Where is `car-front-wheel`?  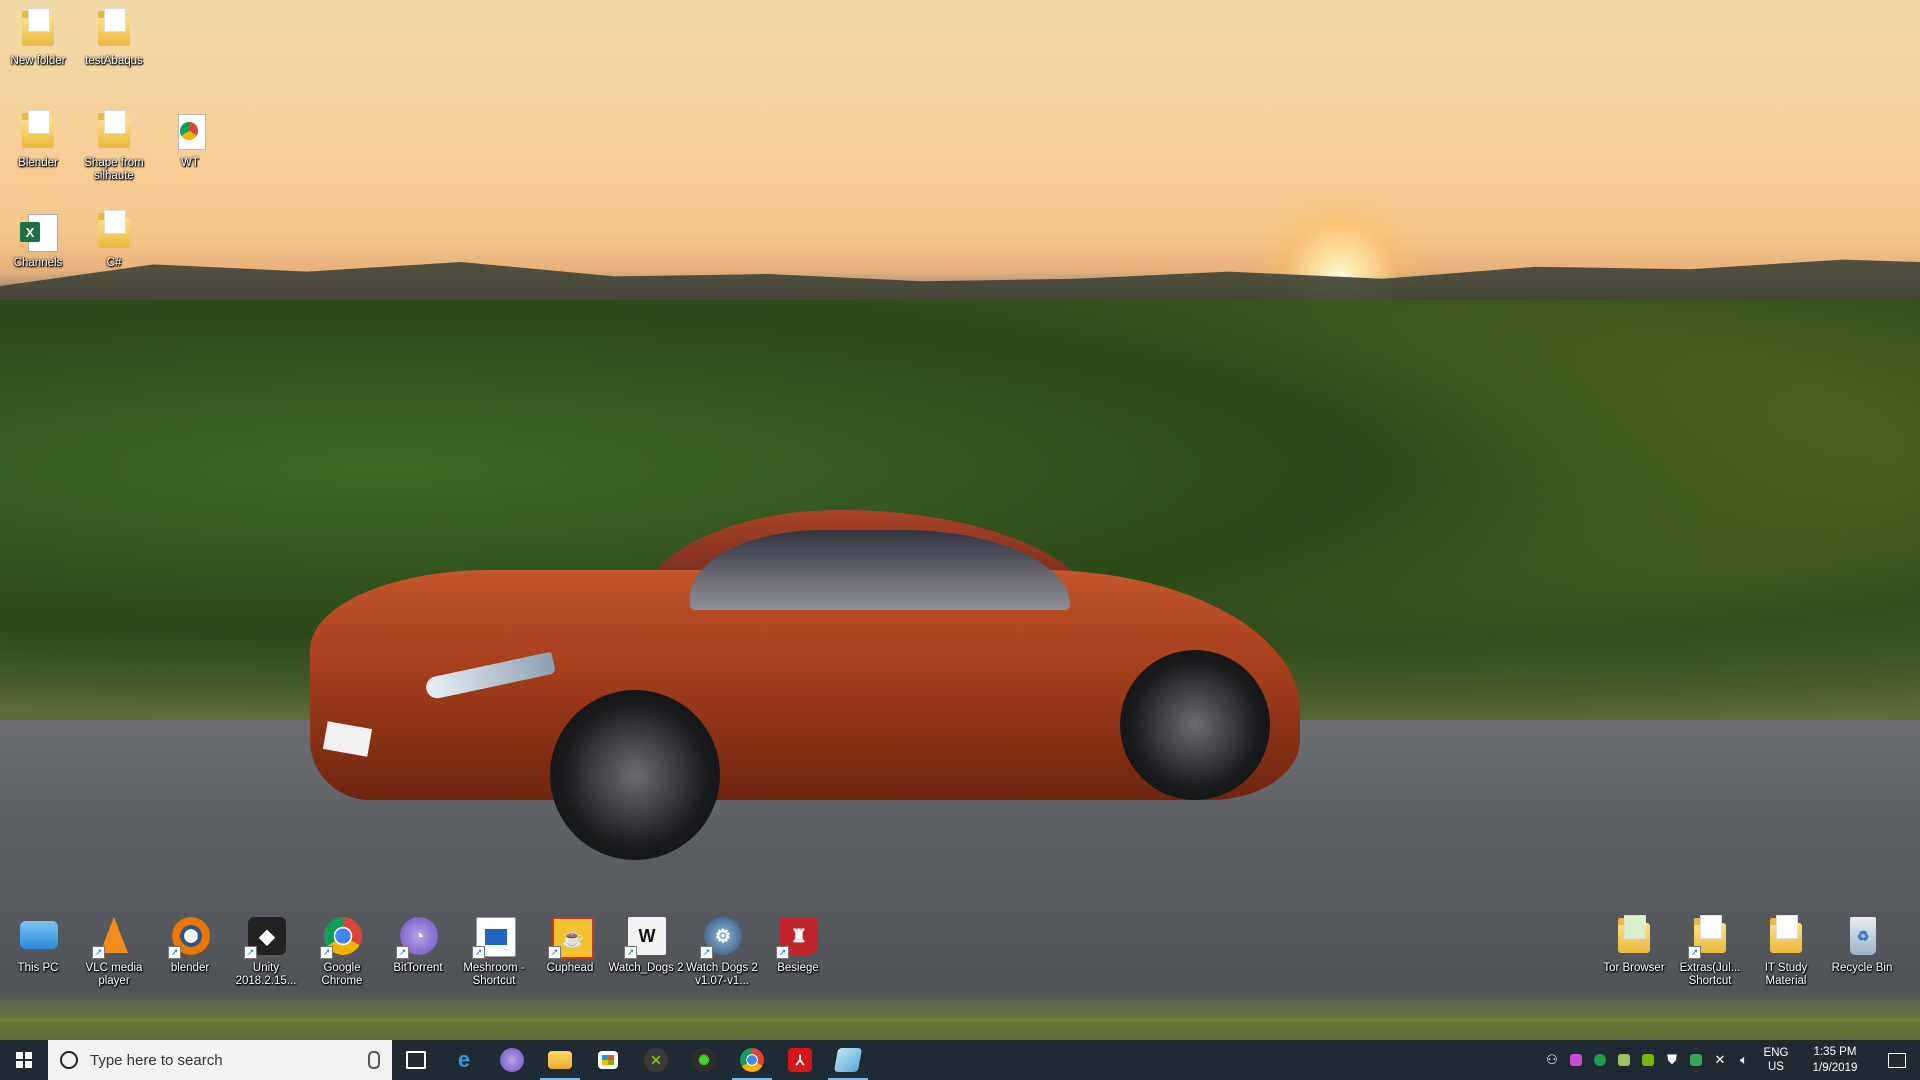
car-front-wheel is located at coordinates (635, 775).